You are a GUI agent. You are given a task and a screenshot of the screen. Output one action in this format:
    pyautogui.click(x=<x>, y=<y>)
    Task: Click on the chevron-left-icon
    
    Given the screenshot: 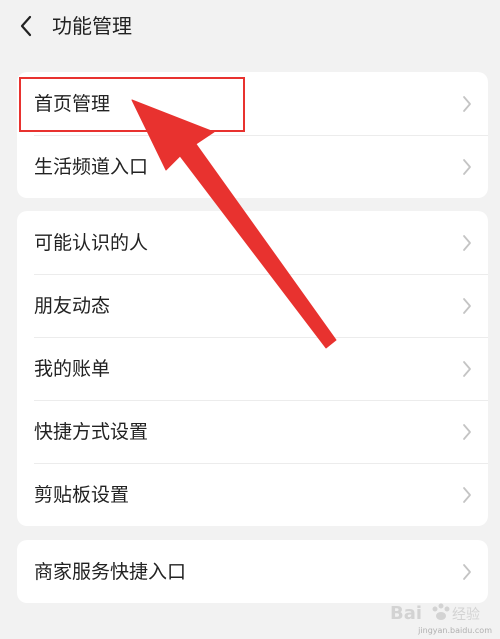 What is the action you would take?
    pyautogui.click(x=26, y=26)
    